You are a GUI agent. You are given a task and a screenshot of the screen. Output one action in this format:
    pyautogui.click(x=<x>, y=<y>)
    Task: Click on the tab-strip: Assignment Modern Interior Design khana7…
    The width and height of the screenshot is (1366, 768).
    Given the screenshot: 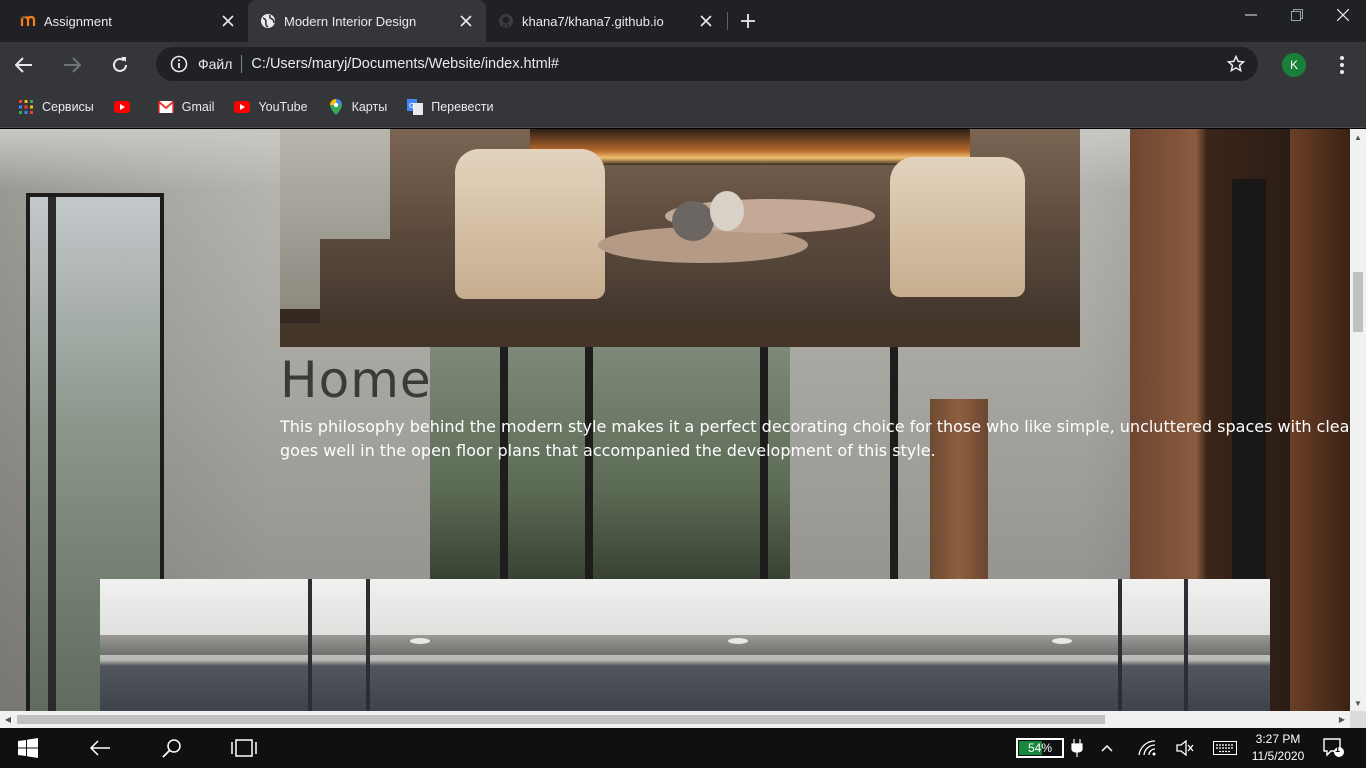 What is the action you would take?
    pyautogui.click(x=683, y=21)
    